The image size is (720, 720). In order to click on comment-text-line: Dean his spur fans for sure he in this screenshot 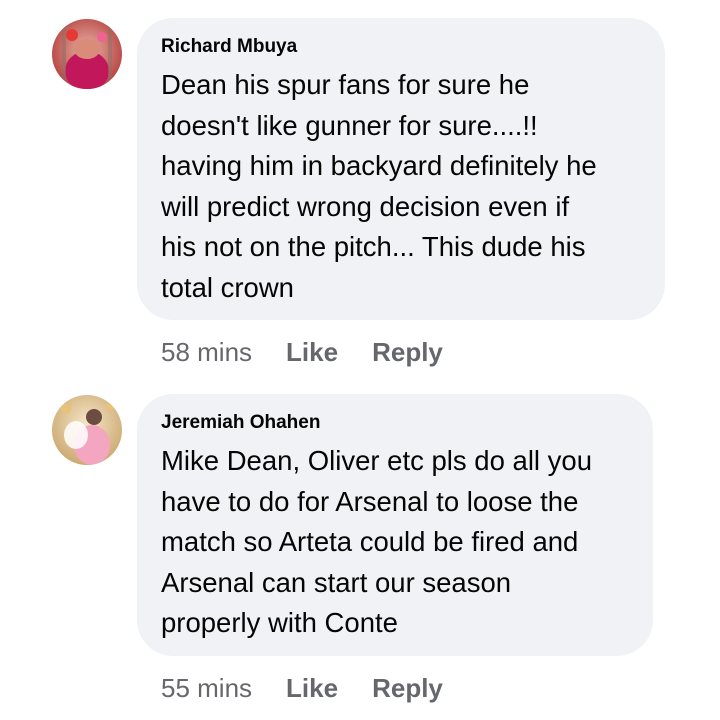, I will do `click(345, 84)`.